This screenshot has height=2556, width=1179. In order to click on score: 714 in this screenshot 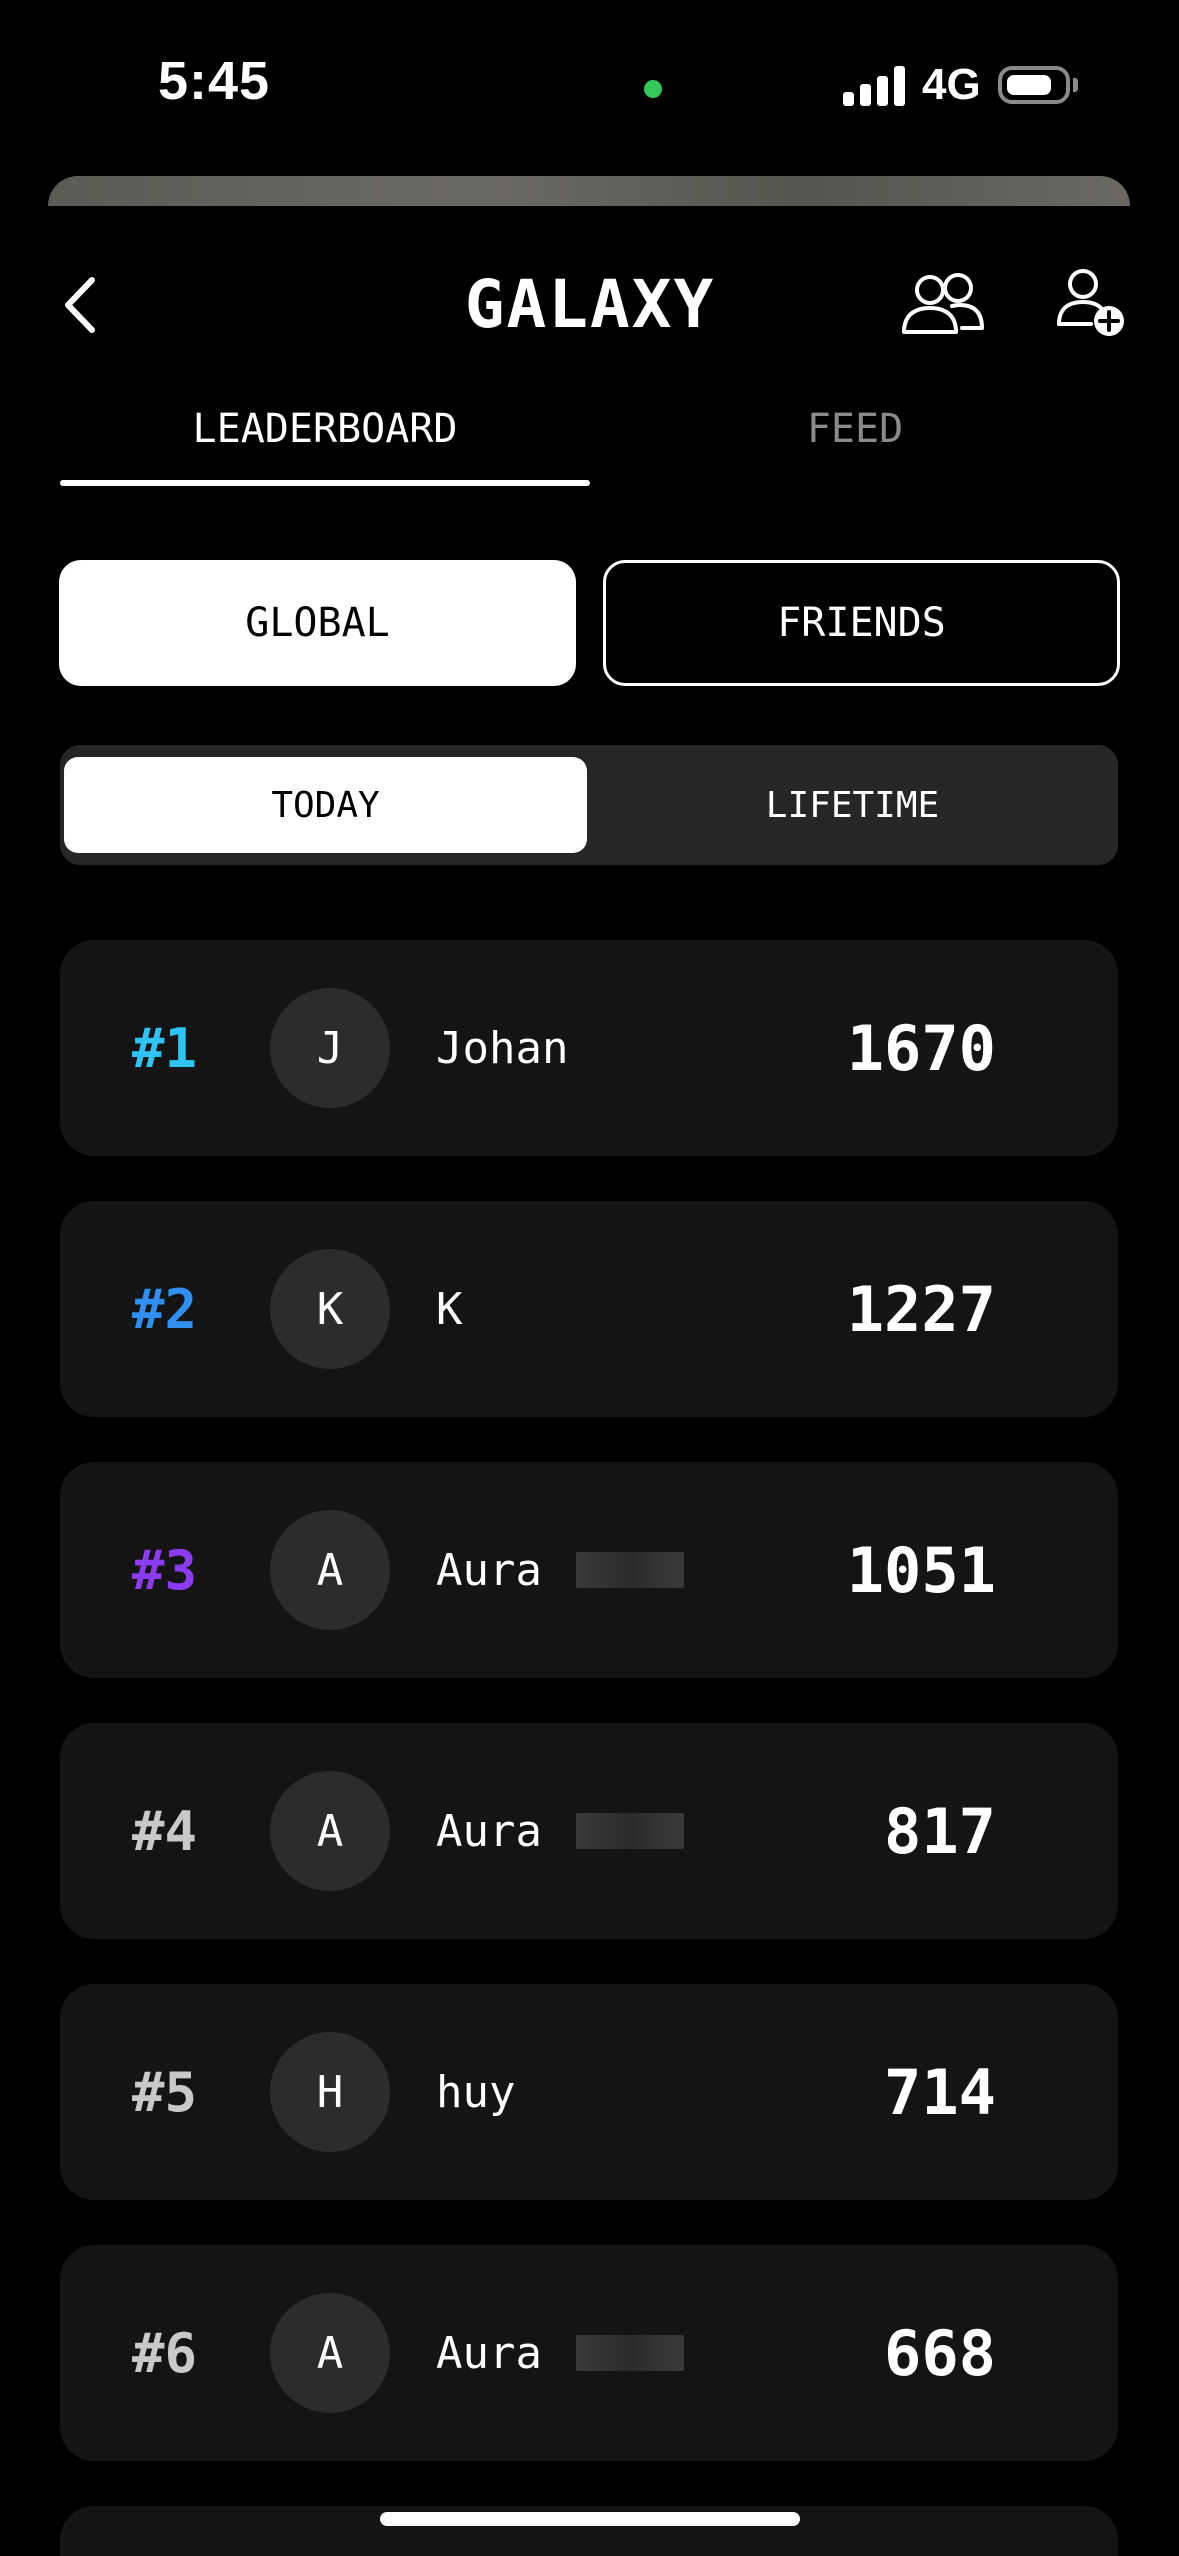, I will do `click(940, 2092)`.